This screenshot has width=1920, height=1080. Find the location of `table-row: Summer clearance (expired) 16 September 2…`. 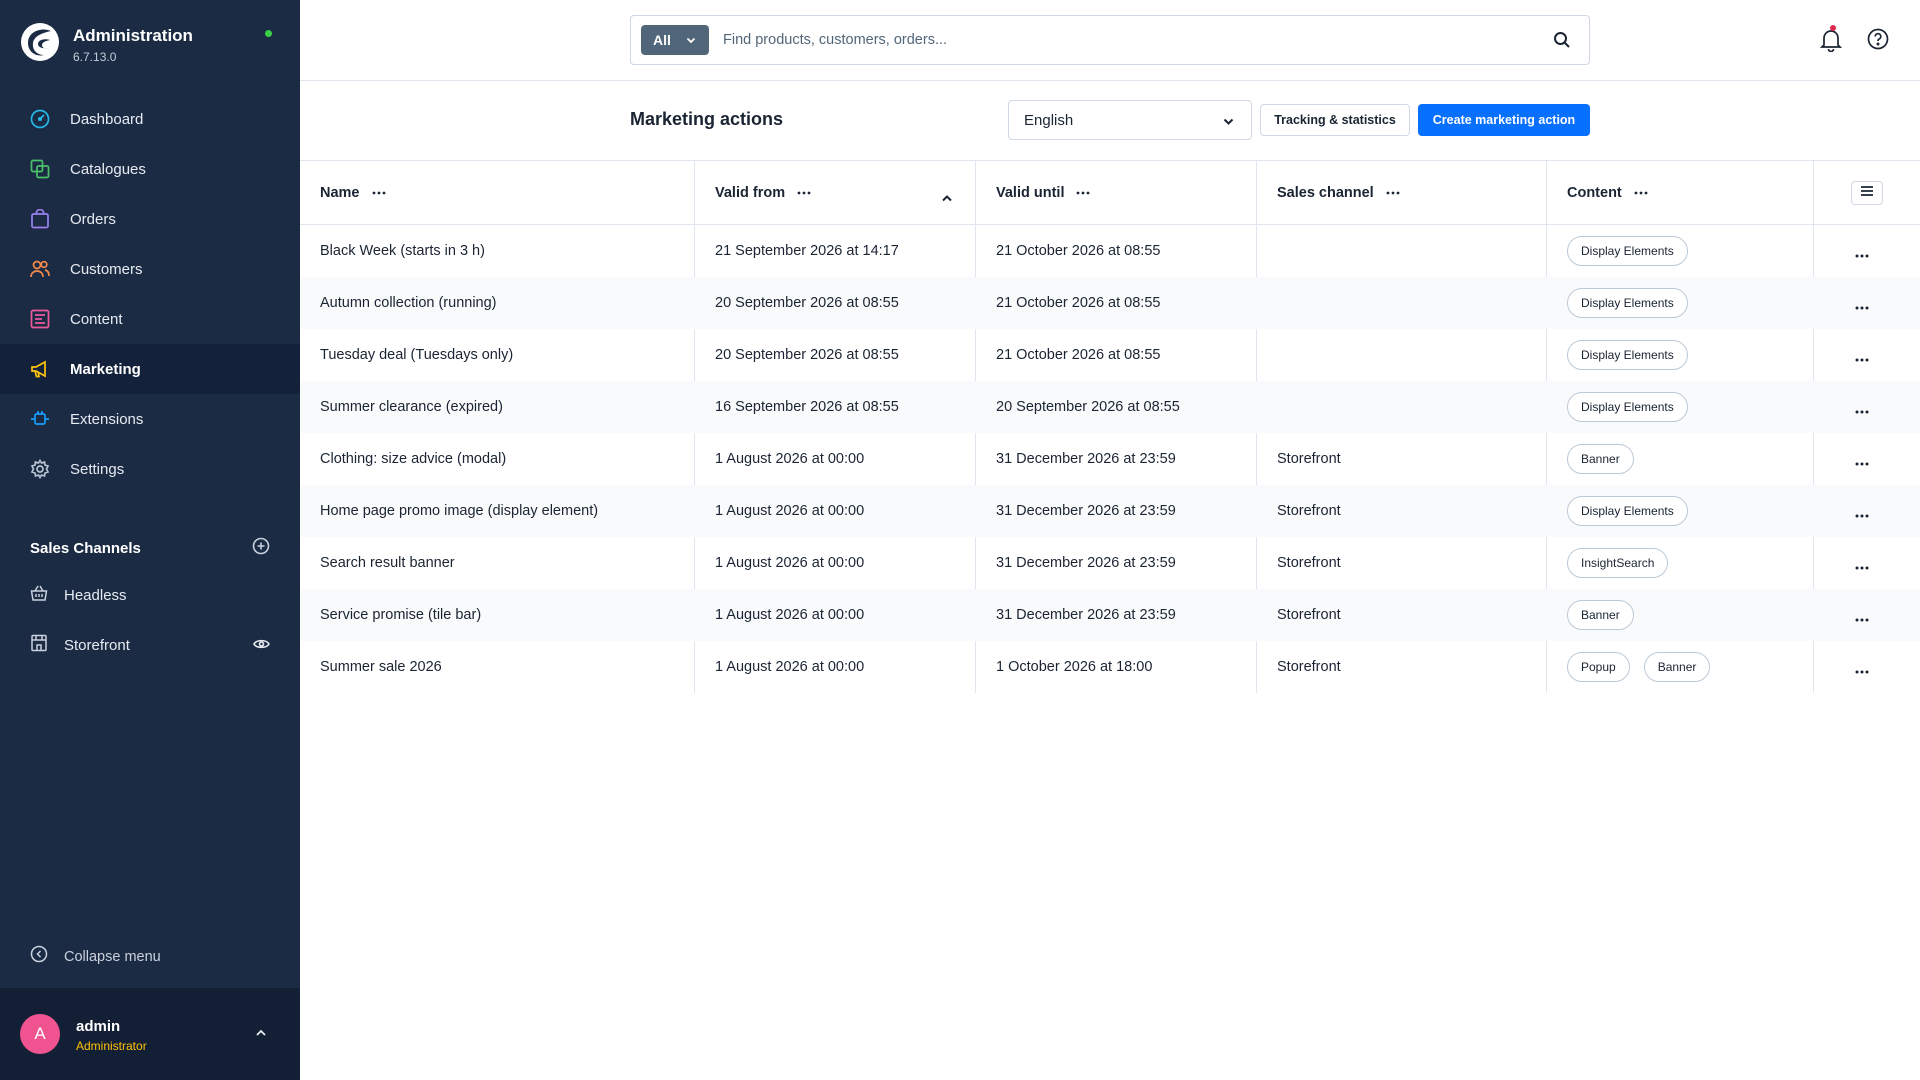

table-row: Summer clearance (expired) 16 September 2… is located at coordinates (1110, 407).